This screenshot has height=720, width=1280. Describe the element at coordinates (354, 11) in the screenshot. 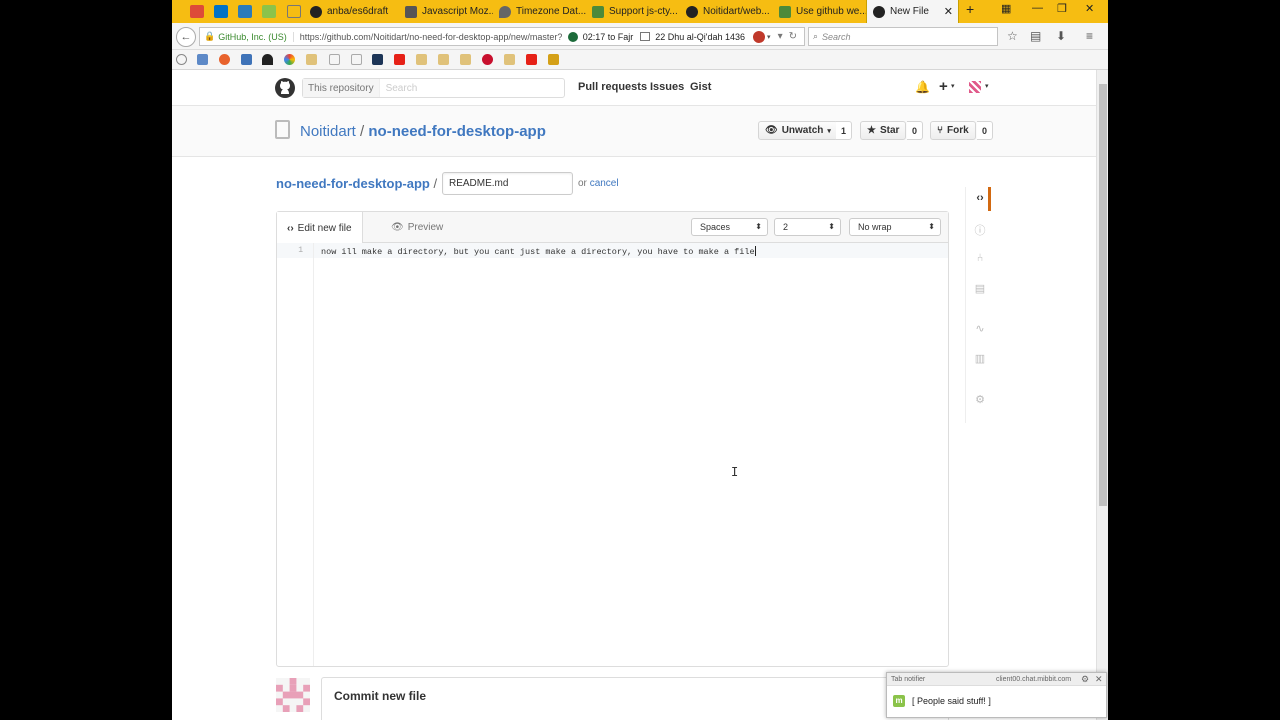

I see `tab-es6draft: anba/es6draft` at that location.